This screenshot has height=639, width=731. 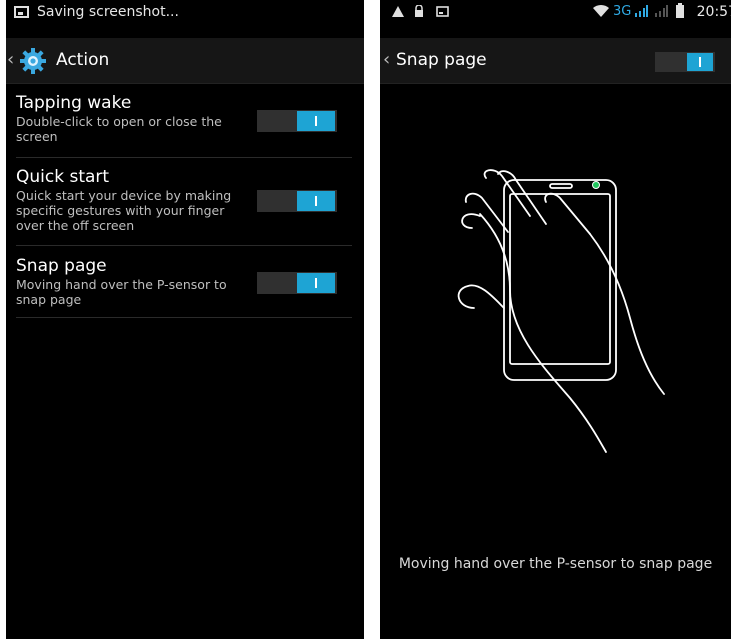 I want to click on setting-description: Double-click to open or close the screen, so click(x=119, y=129).